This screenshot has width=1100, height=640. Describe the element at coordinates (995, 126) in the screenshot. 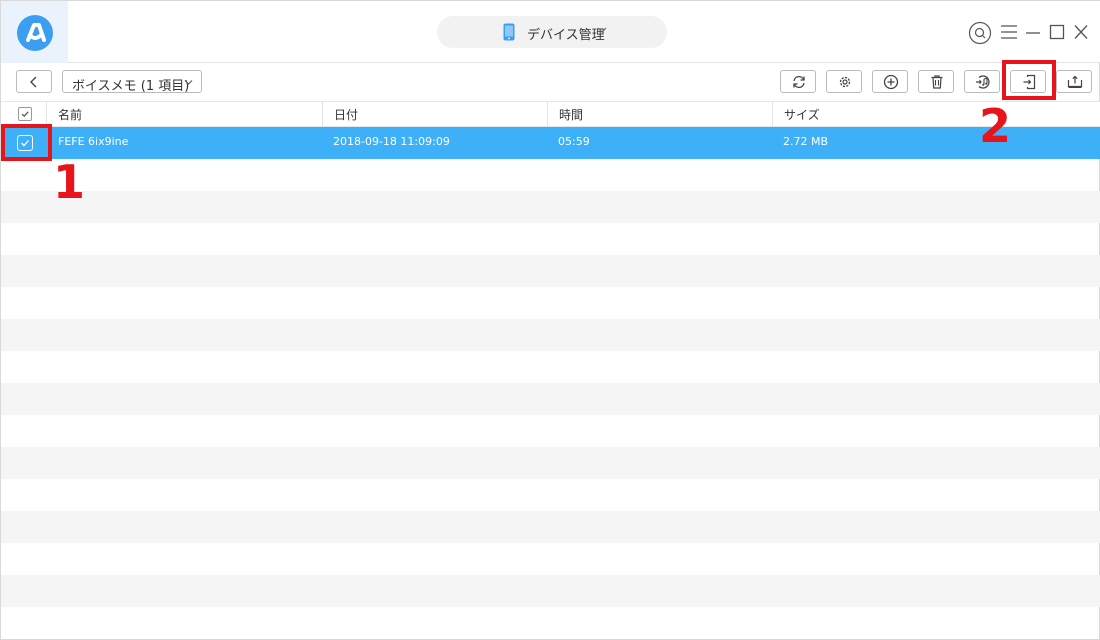

I see `annotation-number-step2: 2` at that location.